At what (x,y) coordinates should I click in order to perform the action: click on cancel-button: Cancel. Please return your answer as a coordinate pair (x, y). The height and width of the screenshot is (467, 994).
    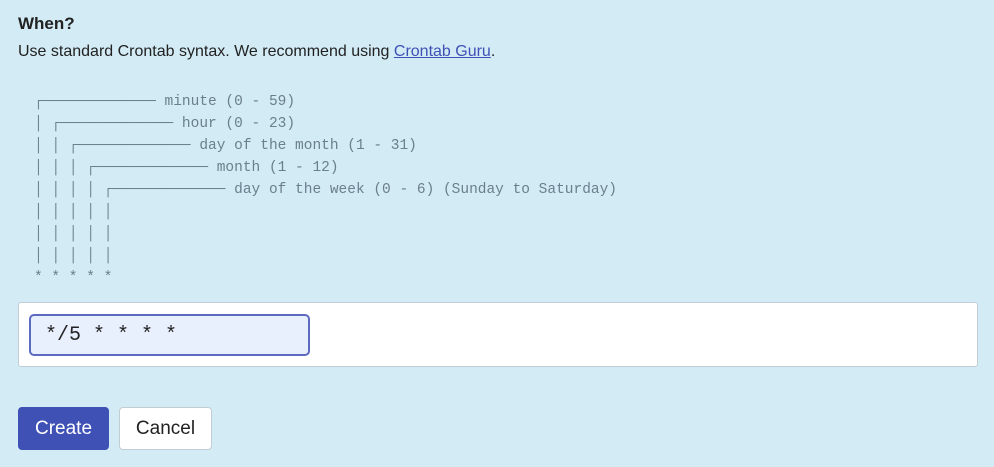
    Looking at the image, I should click on (165, 428).